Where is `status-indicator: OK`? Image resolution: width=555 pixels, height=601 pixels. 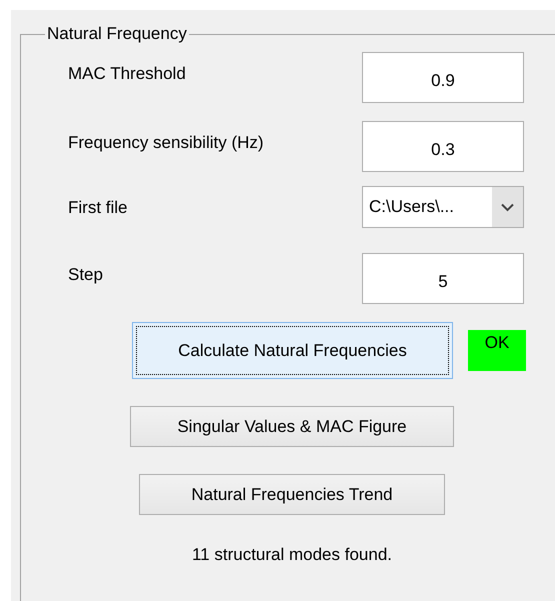 status-indicator: OK is located at coordinates (497, 350).